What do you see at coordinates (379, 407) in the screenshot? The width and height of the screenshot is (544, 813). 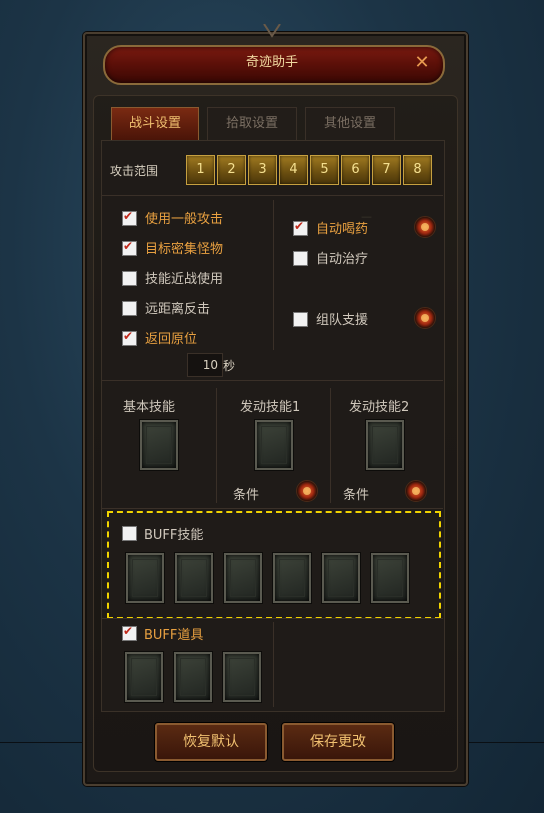 I see `active-skill-2-label: 发动技能2` at bounding box center [379, 407].